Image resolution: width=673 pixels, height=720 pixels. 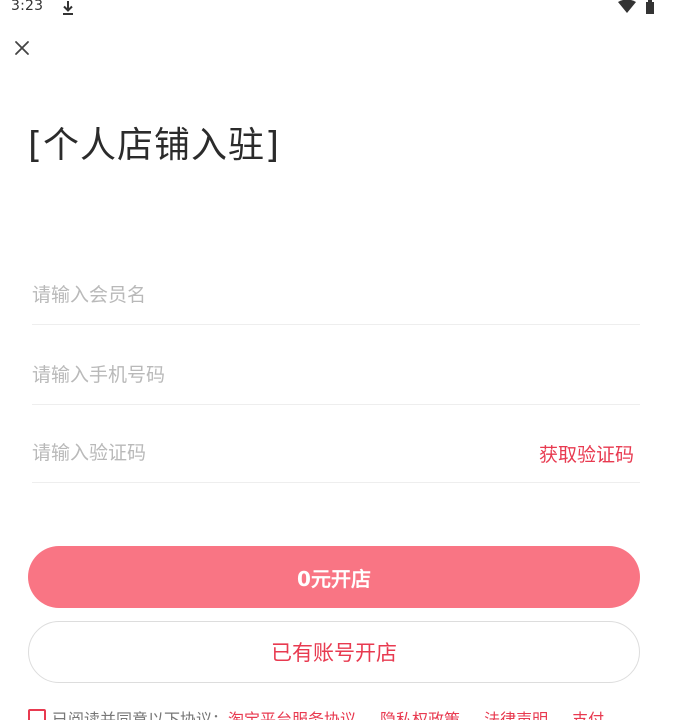 I want to click on battery-icon, so click(x=650, y=7).